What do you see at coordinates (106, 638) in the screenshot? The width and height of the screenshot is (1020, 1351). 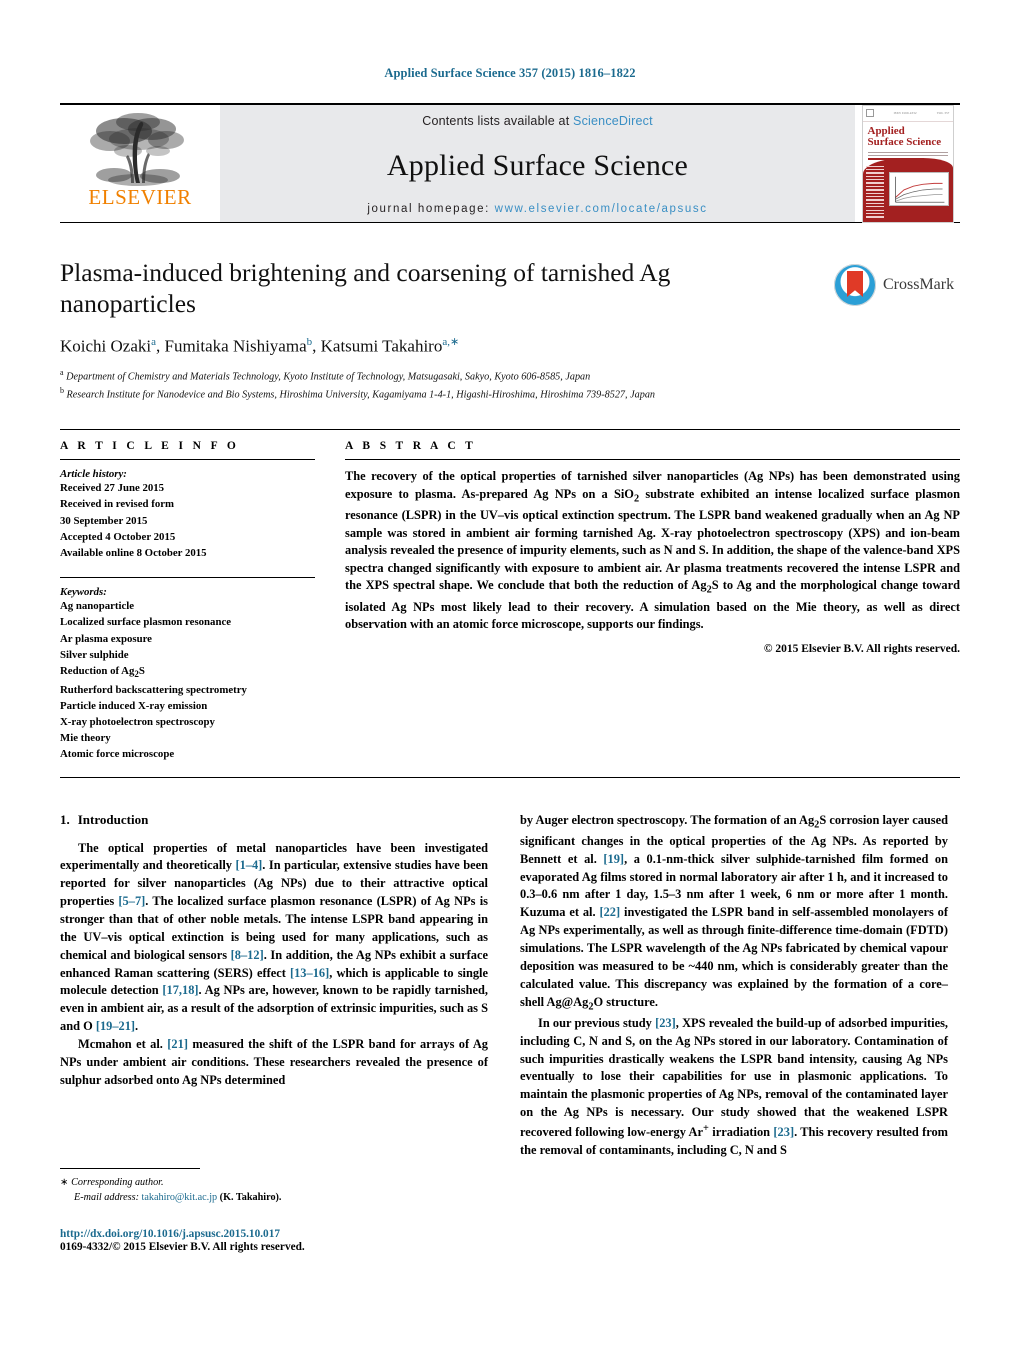 I see `keyword-item: Ar plasma exposure` at bounding box center [106, 638].